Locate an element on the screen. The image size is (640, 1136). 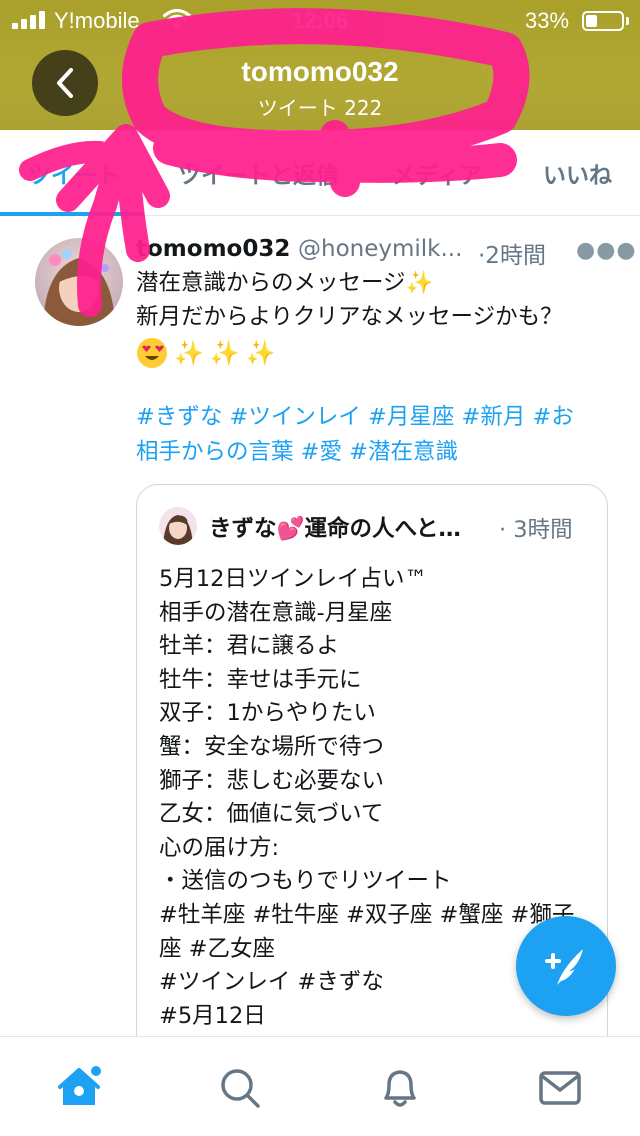
home-icon is located at coordinates (79, 1085).